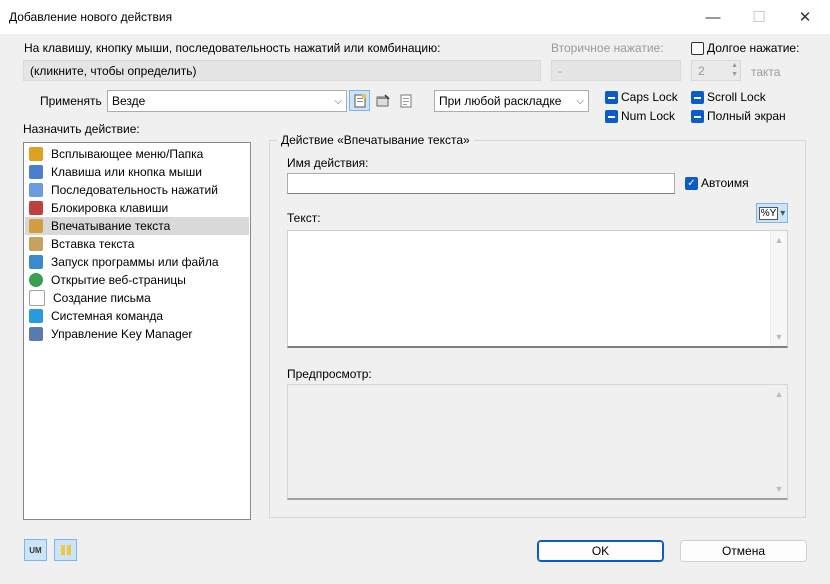 Image resolution: width=830 pixels, height=584 pixels. Describe the element at coordinates (36, 262) in the screenshot. I see `program-icon` at that location.